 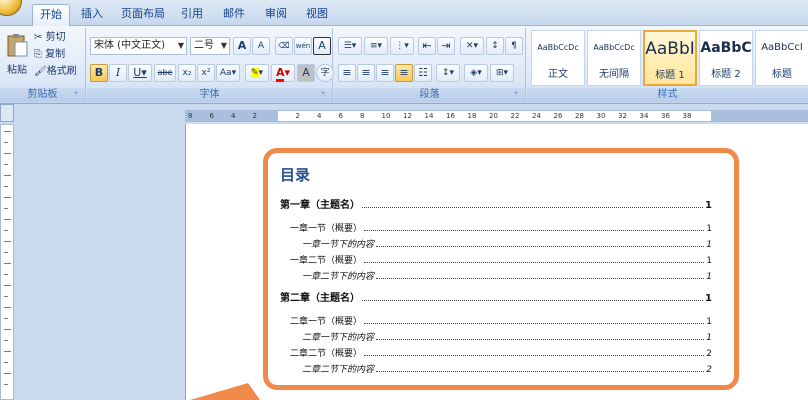 I want to click on toc-entry: 二章二节下的内容 2, so click(x=507, y=368).